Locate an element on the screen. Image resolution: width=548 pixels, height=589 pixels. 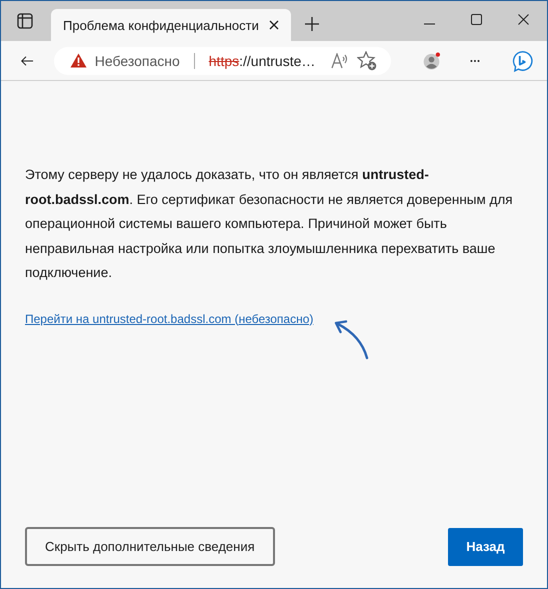
tab-actions-icon is located at coordinates (25, 21).